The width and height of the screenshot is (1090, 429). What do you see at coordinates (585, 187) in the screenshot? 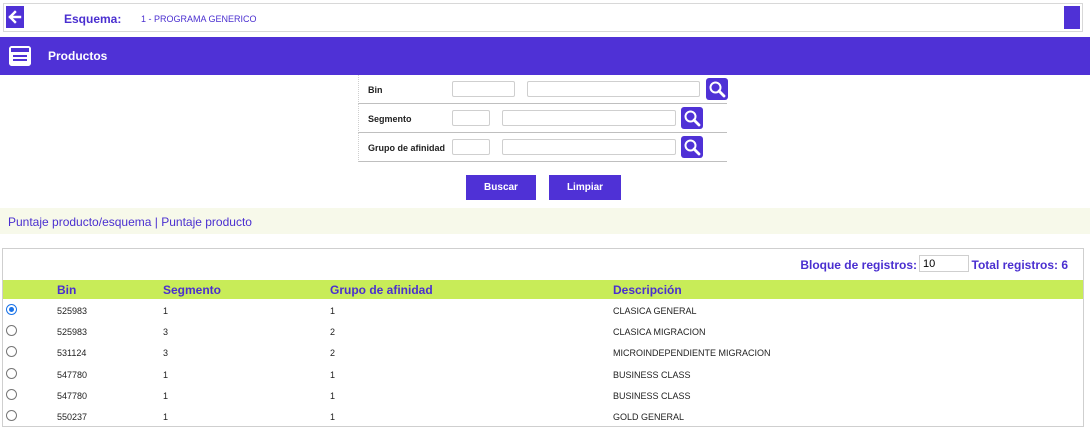
I see `clear-button: Limpiar` at bounding box center [585, 187].